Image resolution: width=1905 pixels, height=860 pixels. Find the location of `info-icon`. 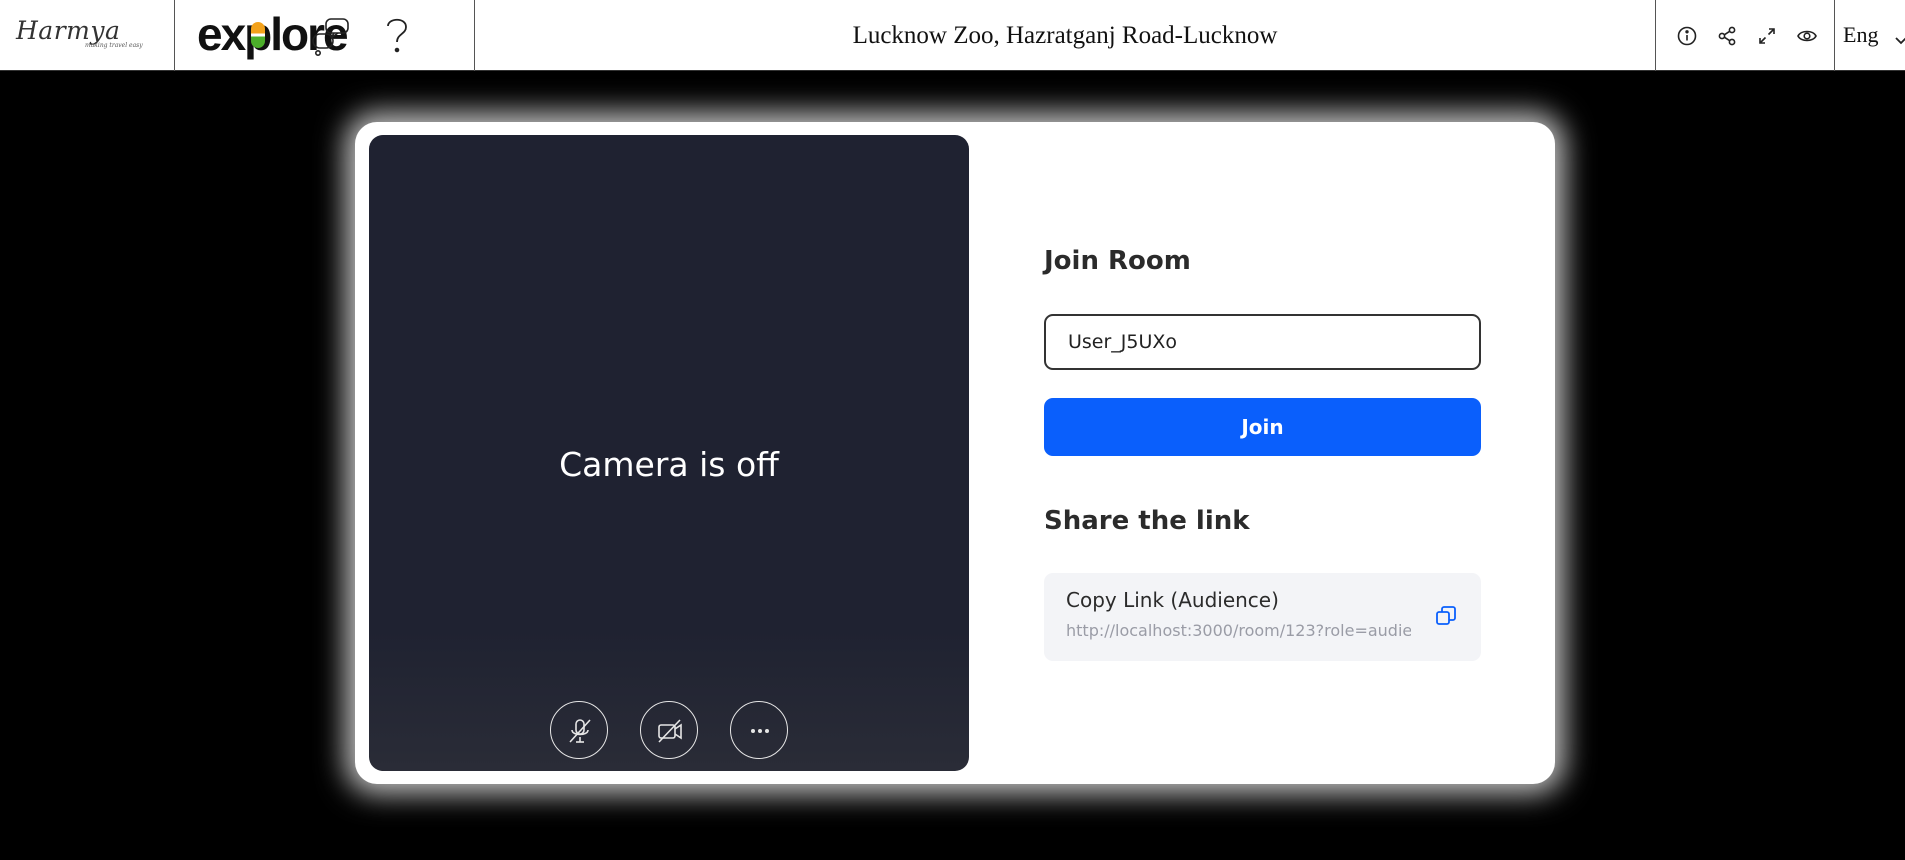

info-icon is located at coordinates (1687, 36).